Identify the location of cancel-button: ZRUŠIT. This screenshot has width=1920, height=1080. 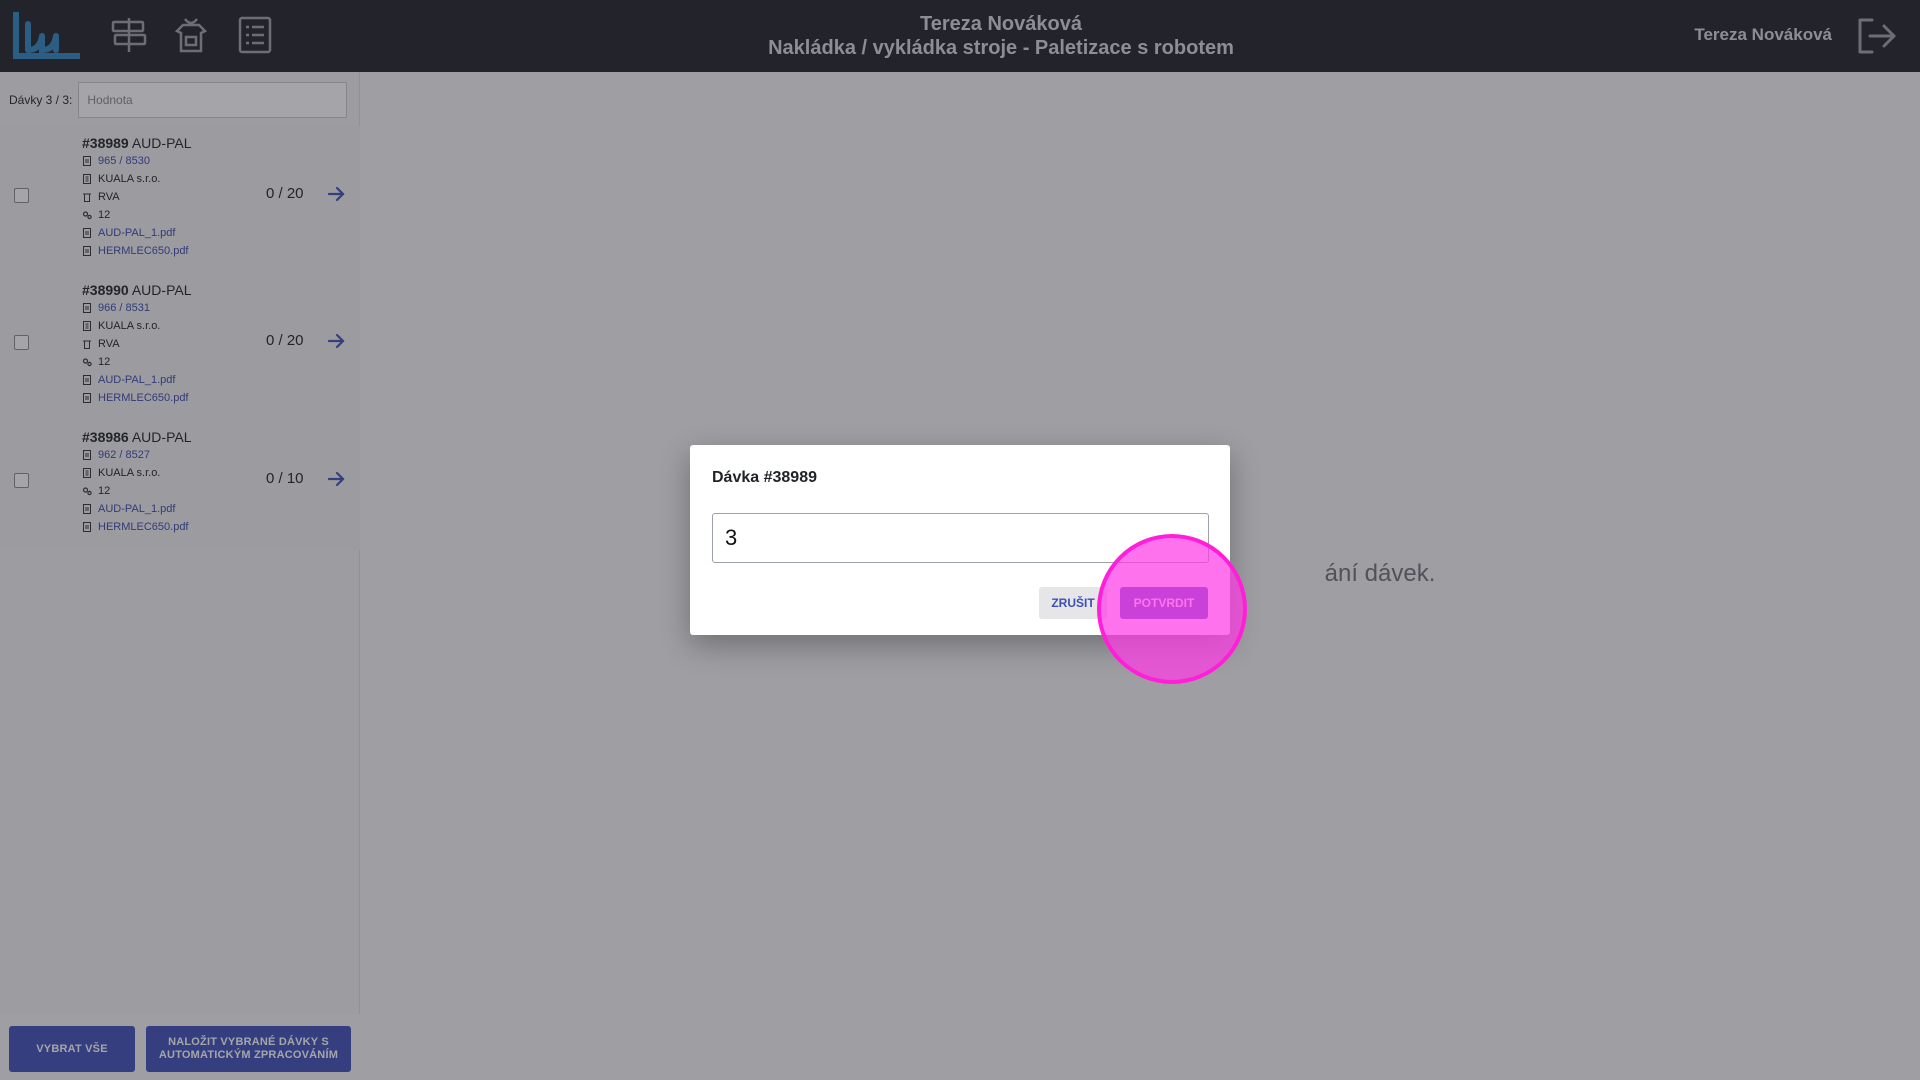
(1073, 603).